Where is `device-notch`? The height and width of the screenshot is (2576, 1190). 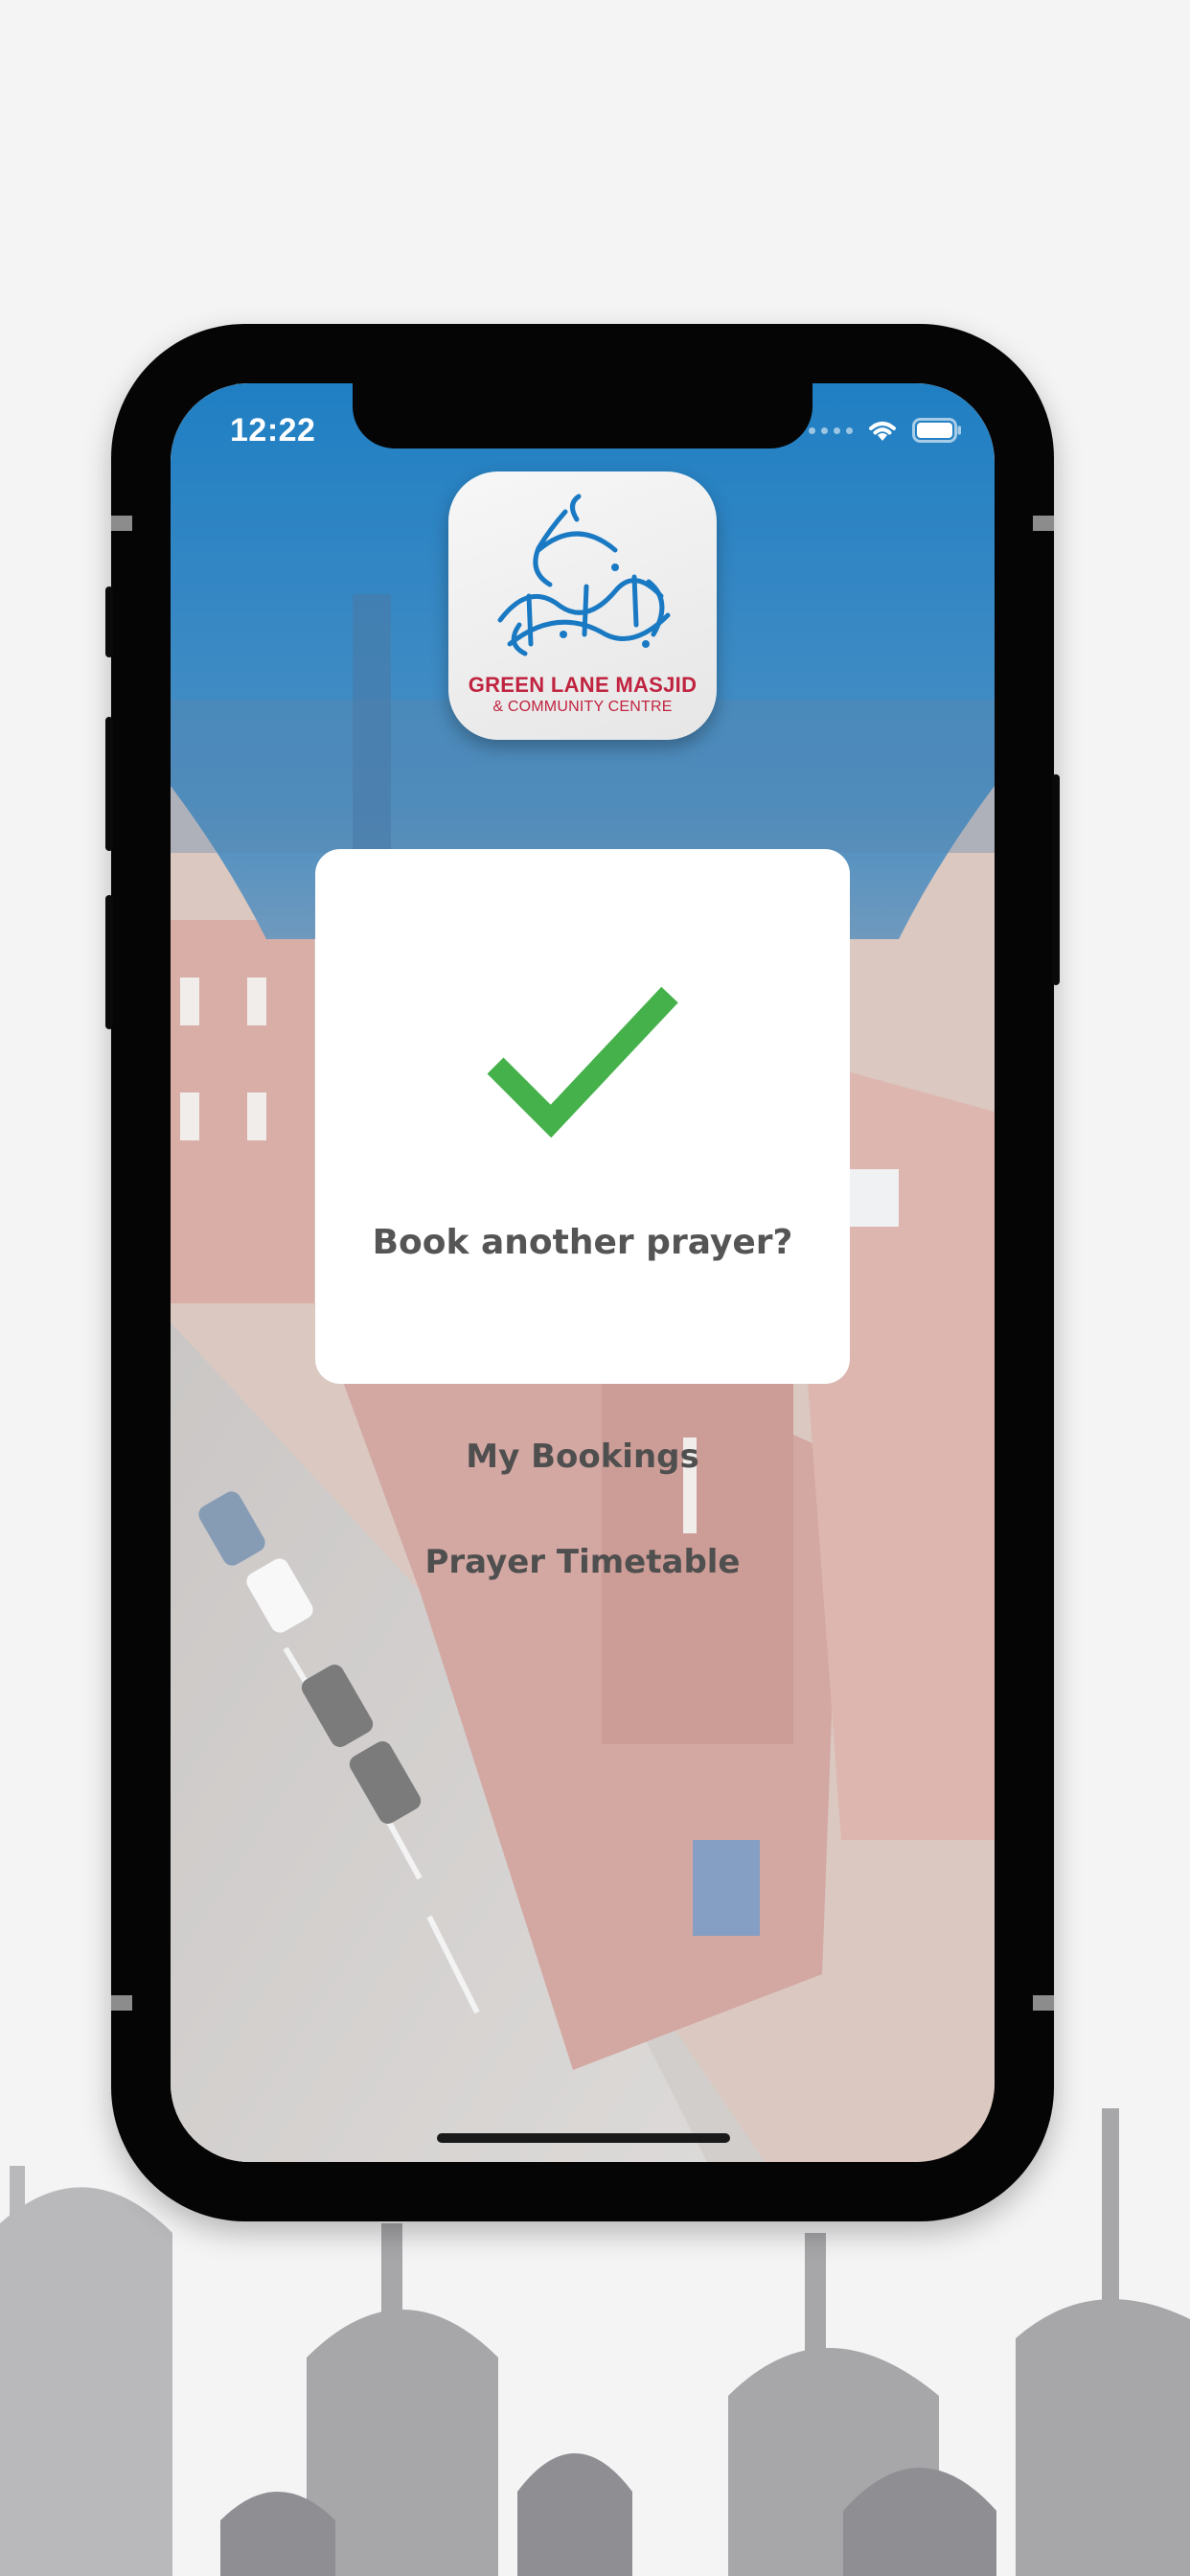 device-notch is located at coordinates (583, 415).